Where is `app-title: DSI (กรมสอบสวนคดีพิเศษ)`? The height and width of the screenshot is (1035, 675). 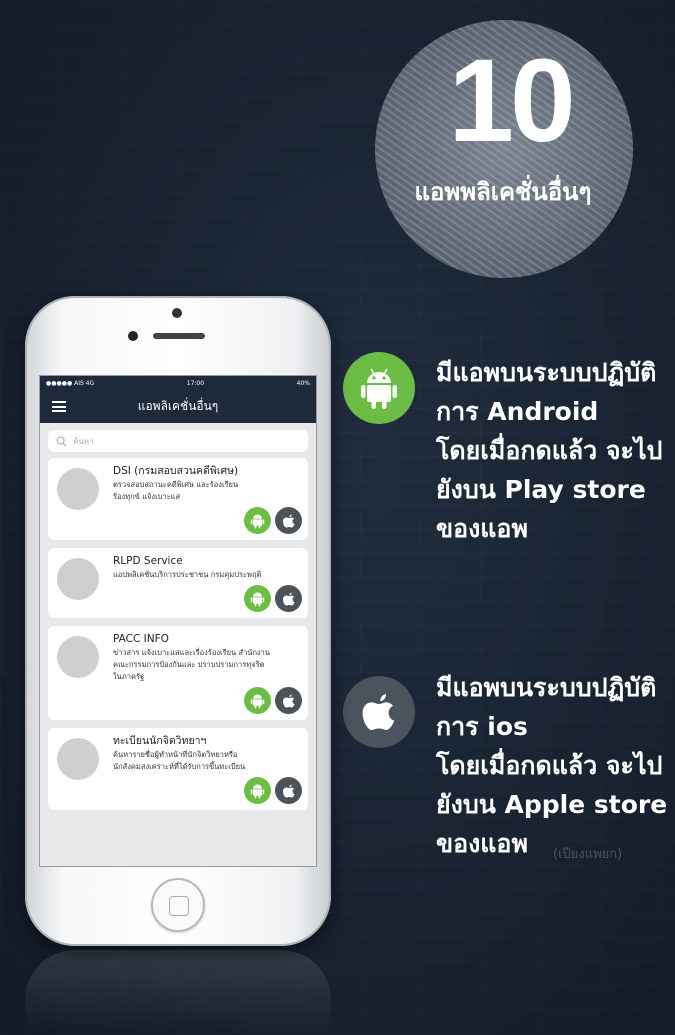 app-title: DSI (กรมสอบสวนคดีพิเศษ) is located at coordinates (176, 471).